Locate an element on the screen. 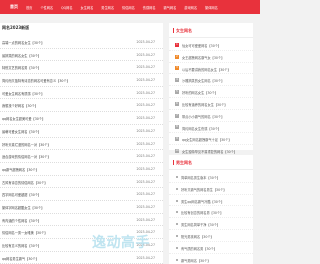 This screenshot has width=320, height=264. article-title-link: 简约而又独特有诗意的网名可爱有意义【30个】 is located at coordinates (36, 80).